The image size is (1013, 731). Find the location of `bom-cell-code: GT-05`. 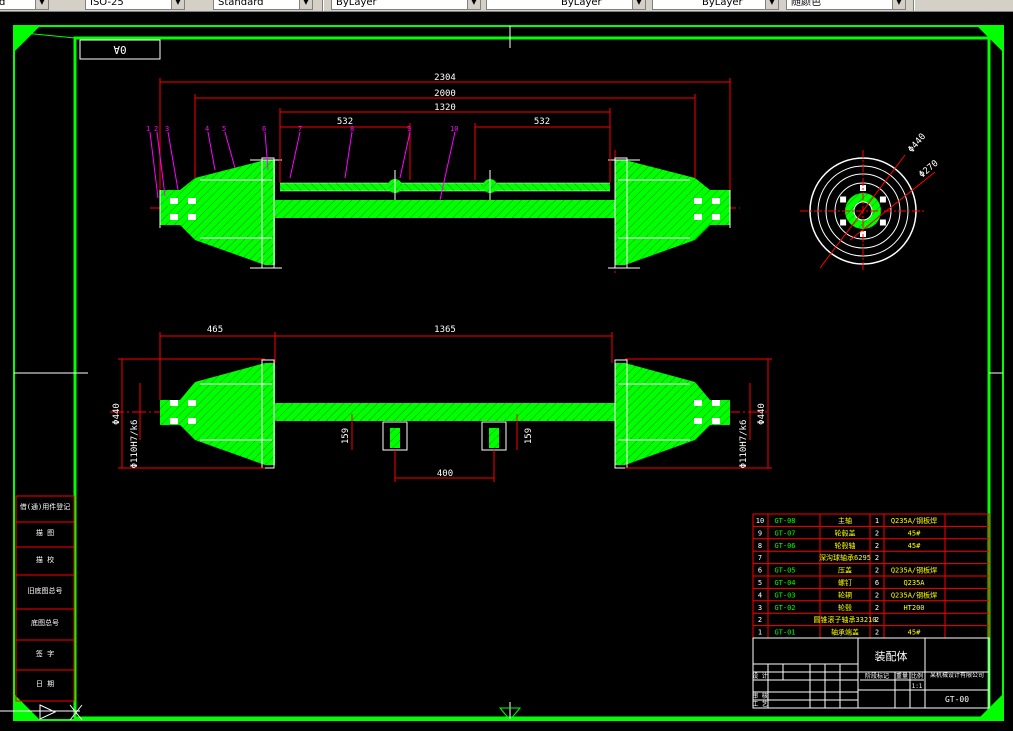

bom-cell-code: GT-05 is located at coordinates (784, 571).